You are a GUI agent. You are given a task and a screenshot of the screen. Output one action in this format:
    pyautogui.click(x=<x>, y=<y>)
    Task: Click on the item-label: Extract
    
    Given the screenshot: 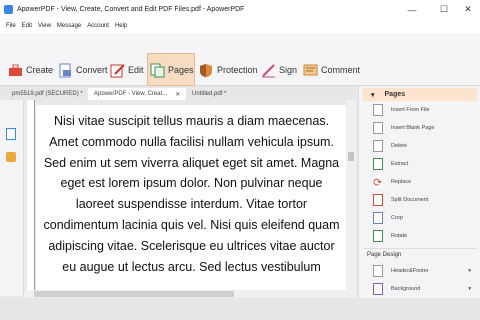 What is the action you would take?
    pyautogui.click(x=400, y=164)
    